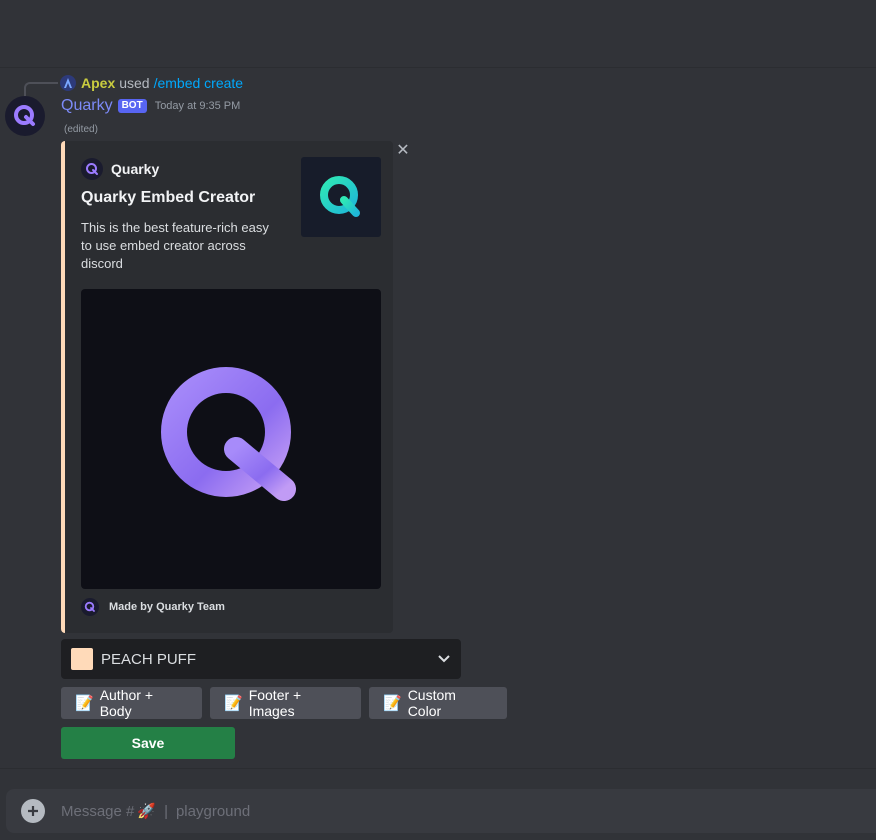 Image resolution: width=876 pixels, height=840 pixels. I want to click on placeholder-prefix: Message #, so click(98, 811).